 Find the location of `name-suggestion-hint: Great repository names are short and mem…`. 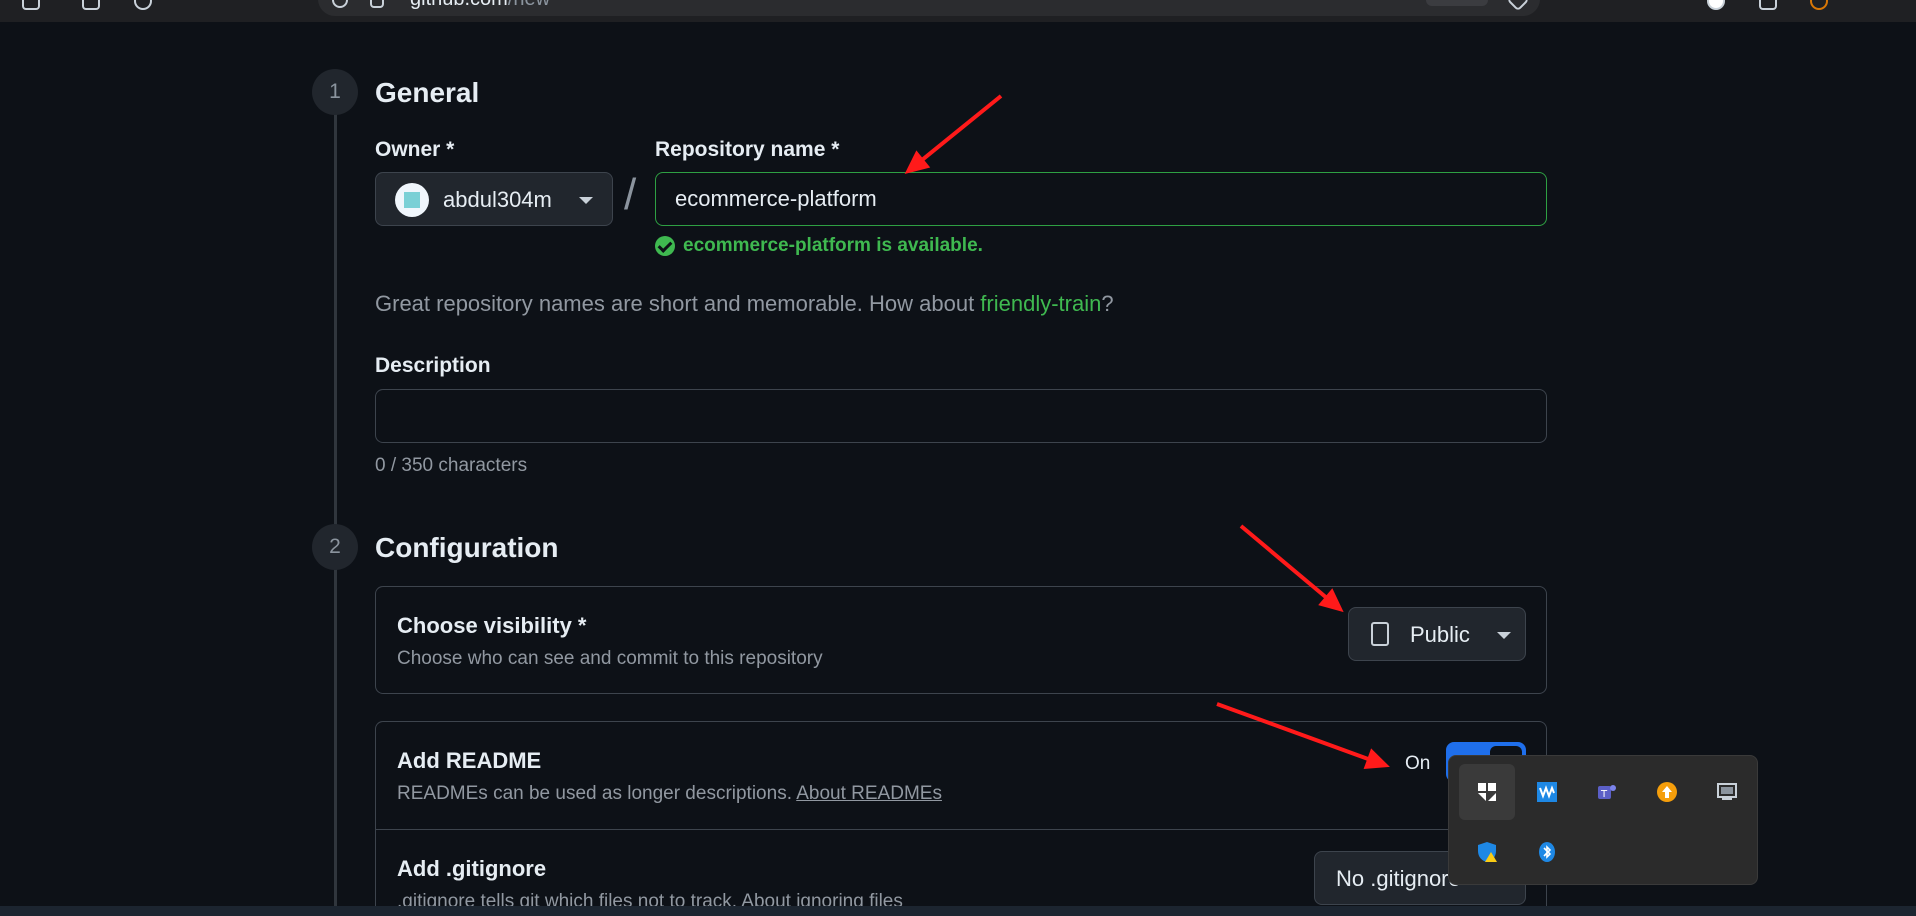

name-suggestion-hint: Great repository names are short and mem… is located at coordinates (744, 303).